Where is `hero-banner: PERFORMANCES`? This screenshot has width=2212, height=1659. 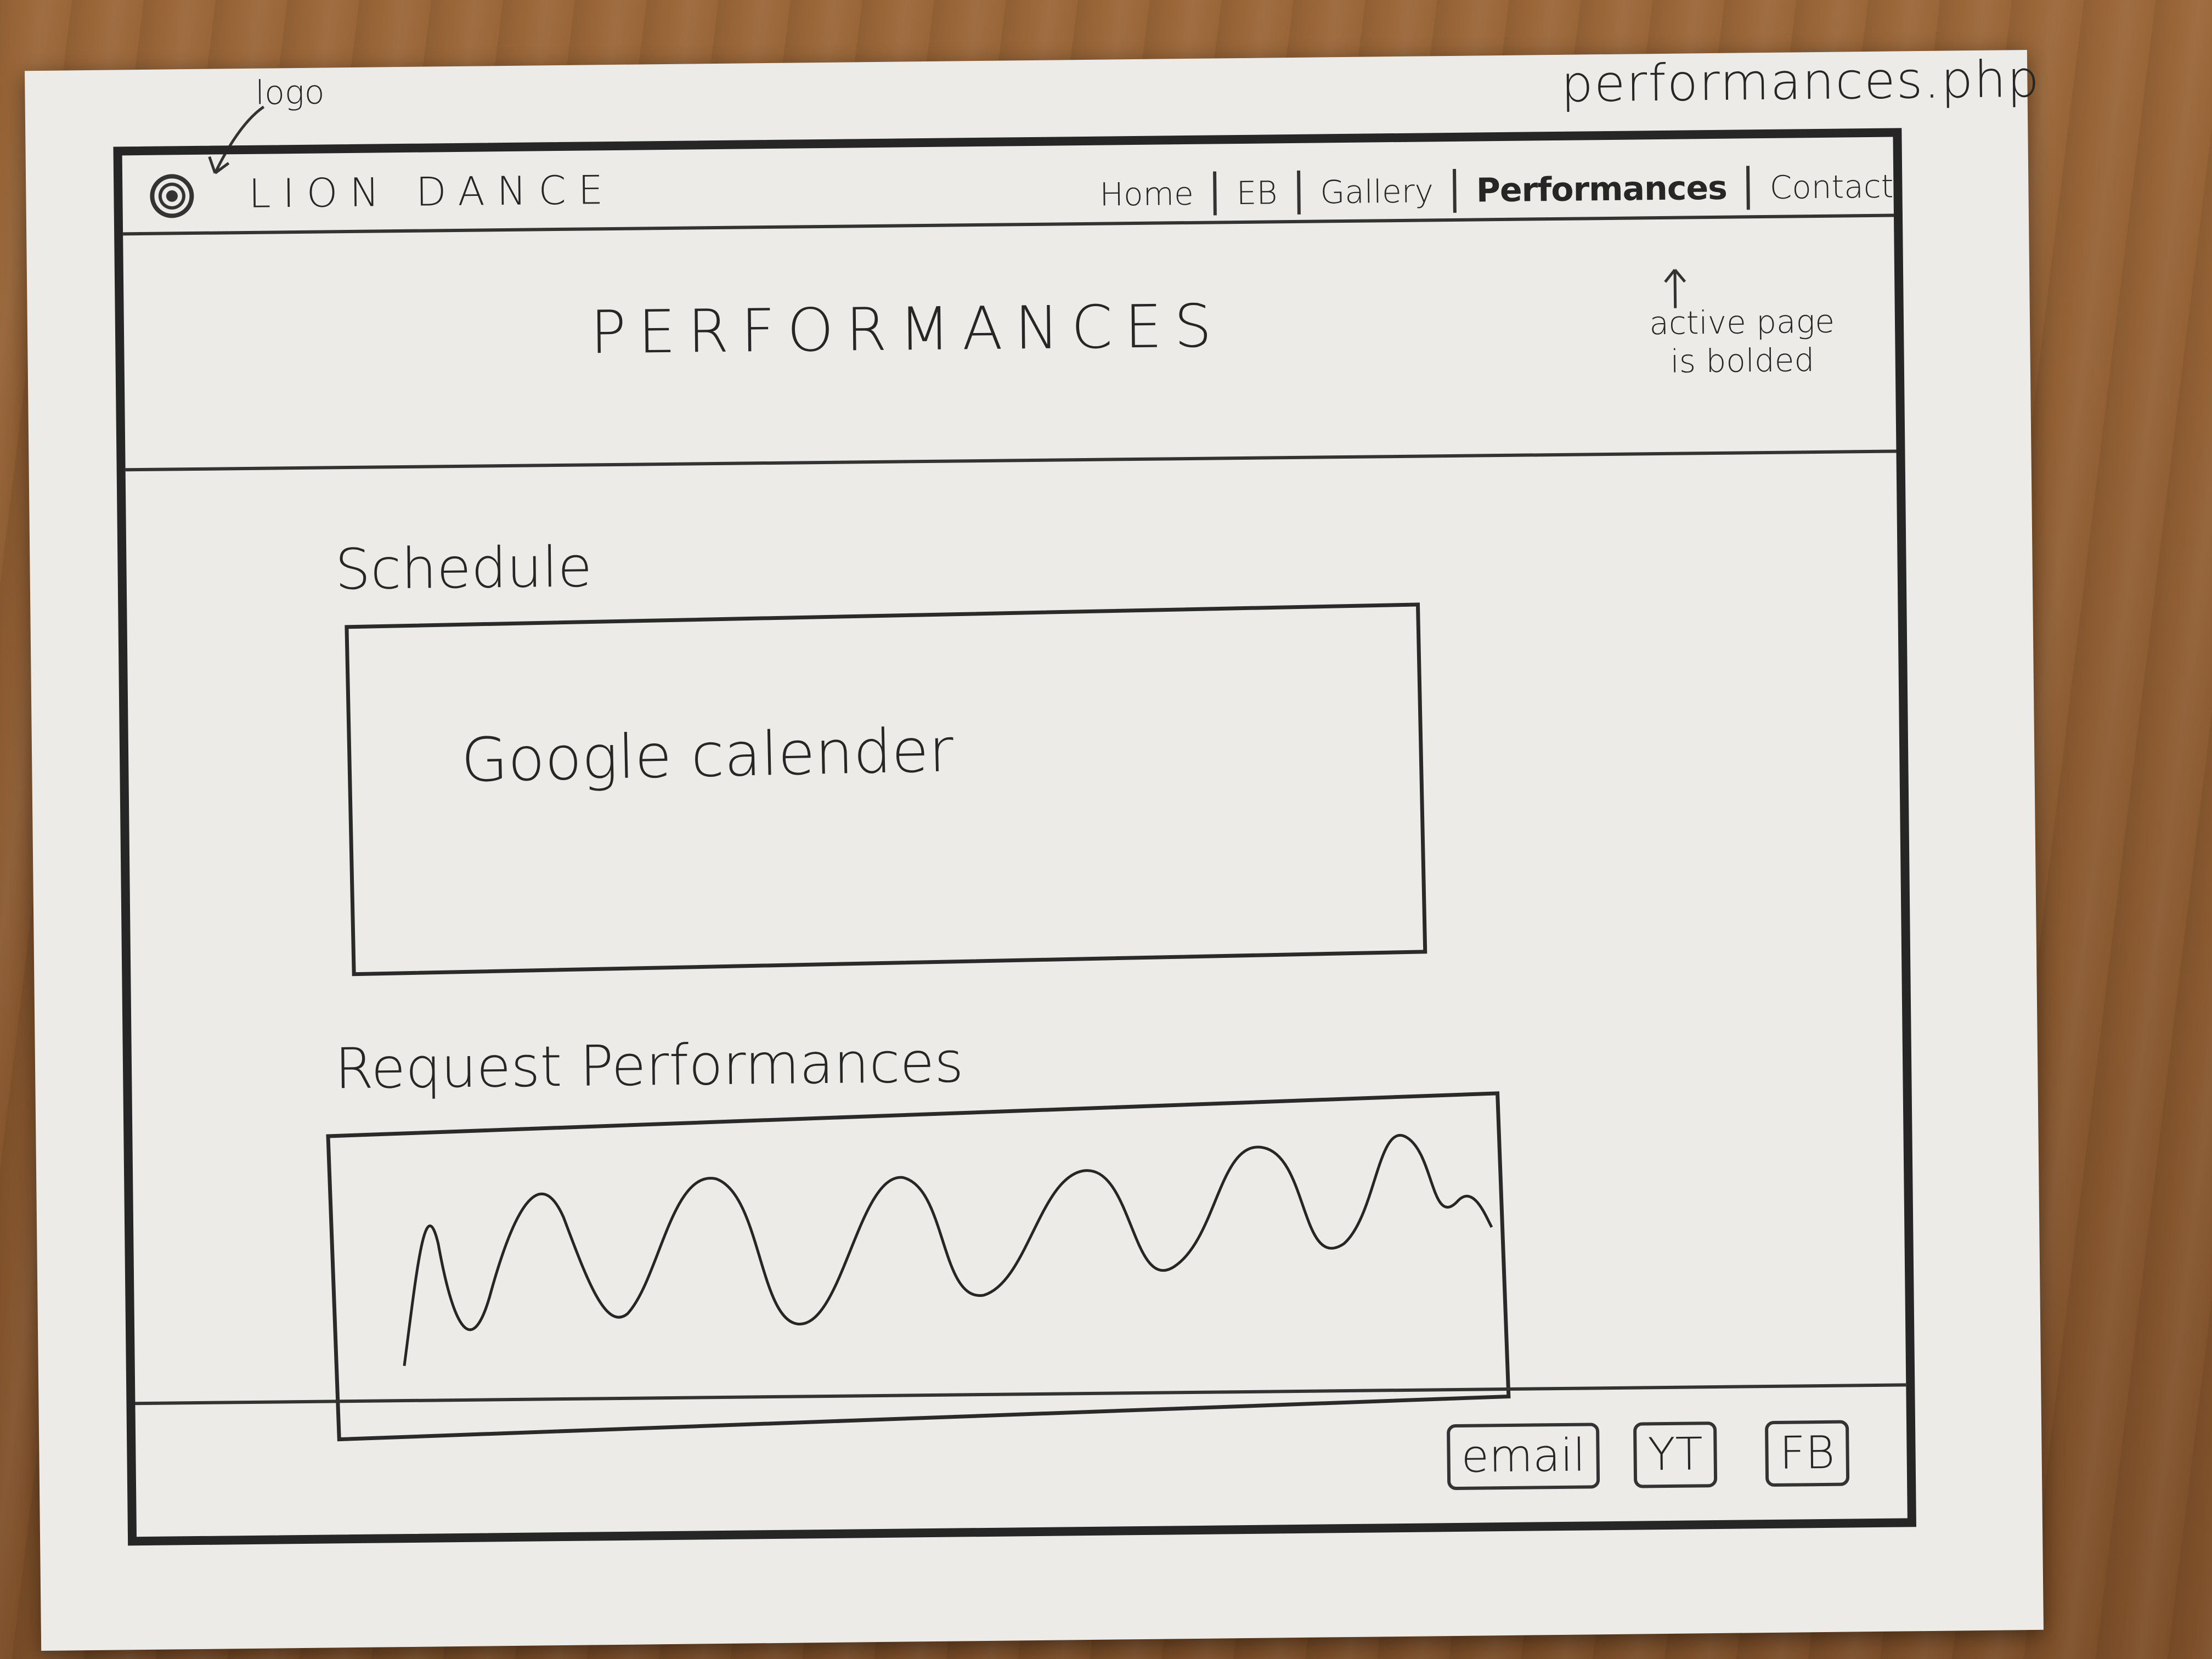
hero-banner: PERFORMANCES is located at coordinates (1010, 343).